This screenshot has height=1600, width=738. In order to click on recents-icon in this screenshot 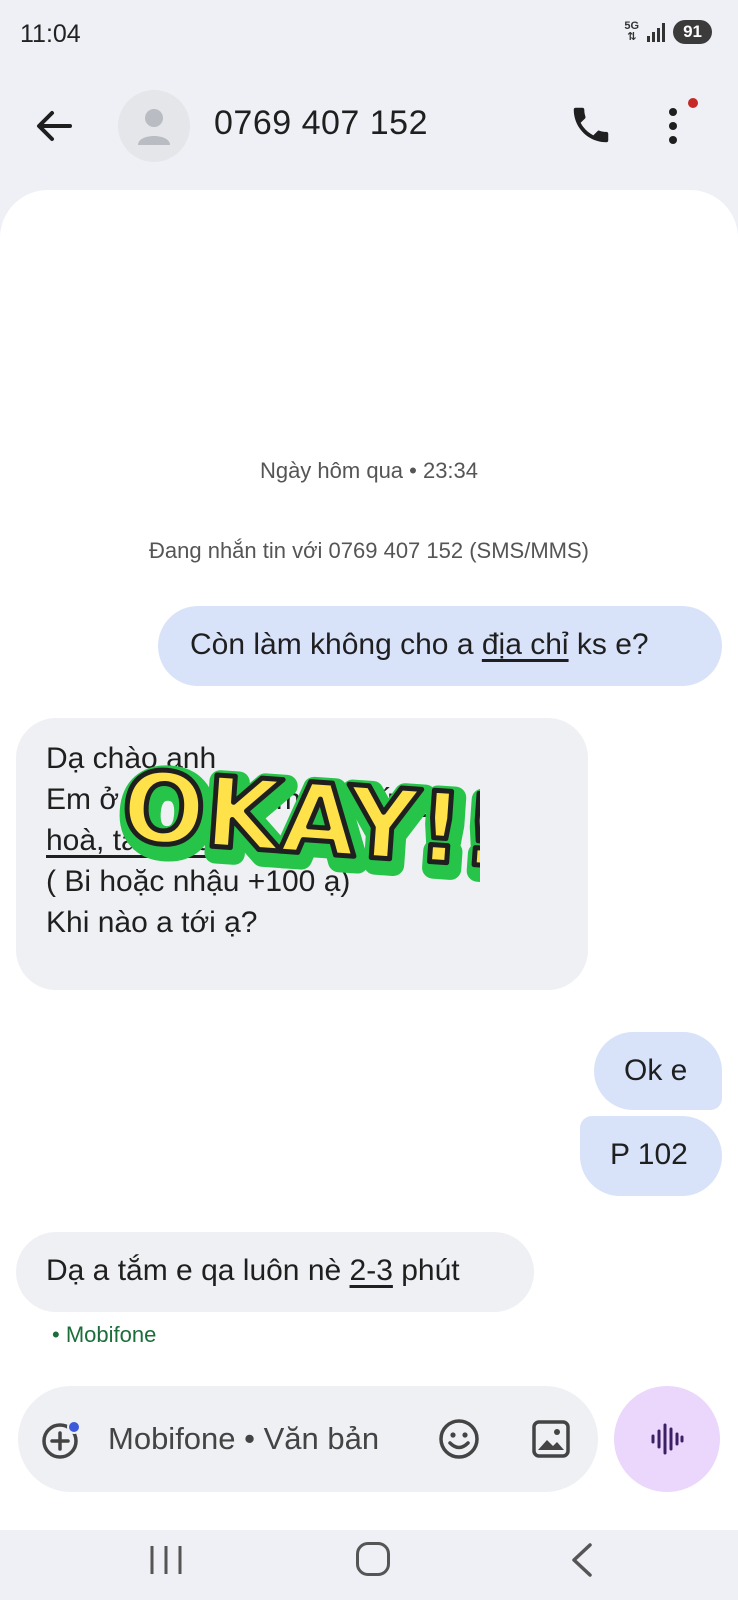, I will do `click(166, 1560)`.